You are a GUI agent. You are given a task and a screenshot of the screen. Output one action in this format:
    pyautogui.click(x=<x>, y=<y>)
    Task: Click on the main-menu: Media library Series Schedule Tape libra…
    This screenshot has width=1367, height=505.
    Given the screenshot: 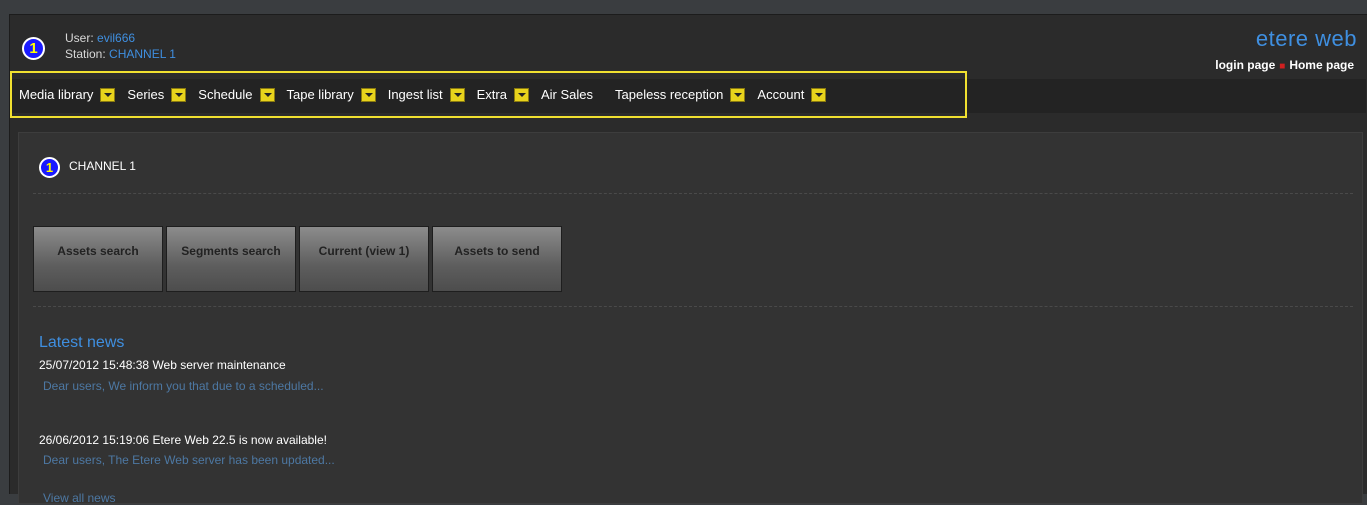 What is the action you would take?
    pyautogui.click(x=428, y=94)
    